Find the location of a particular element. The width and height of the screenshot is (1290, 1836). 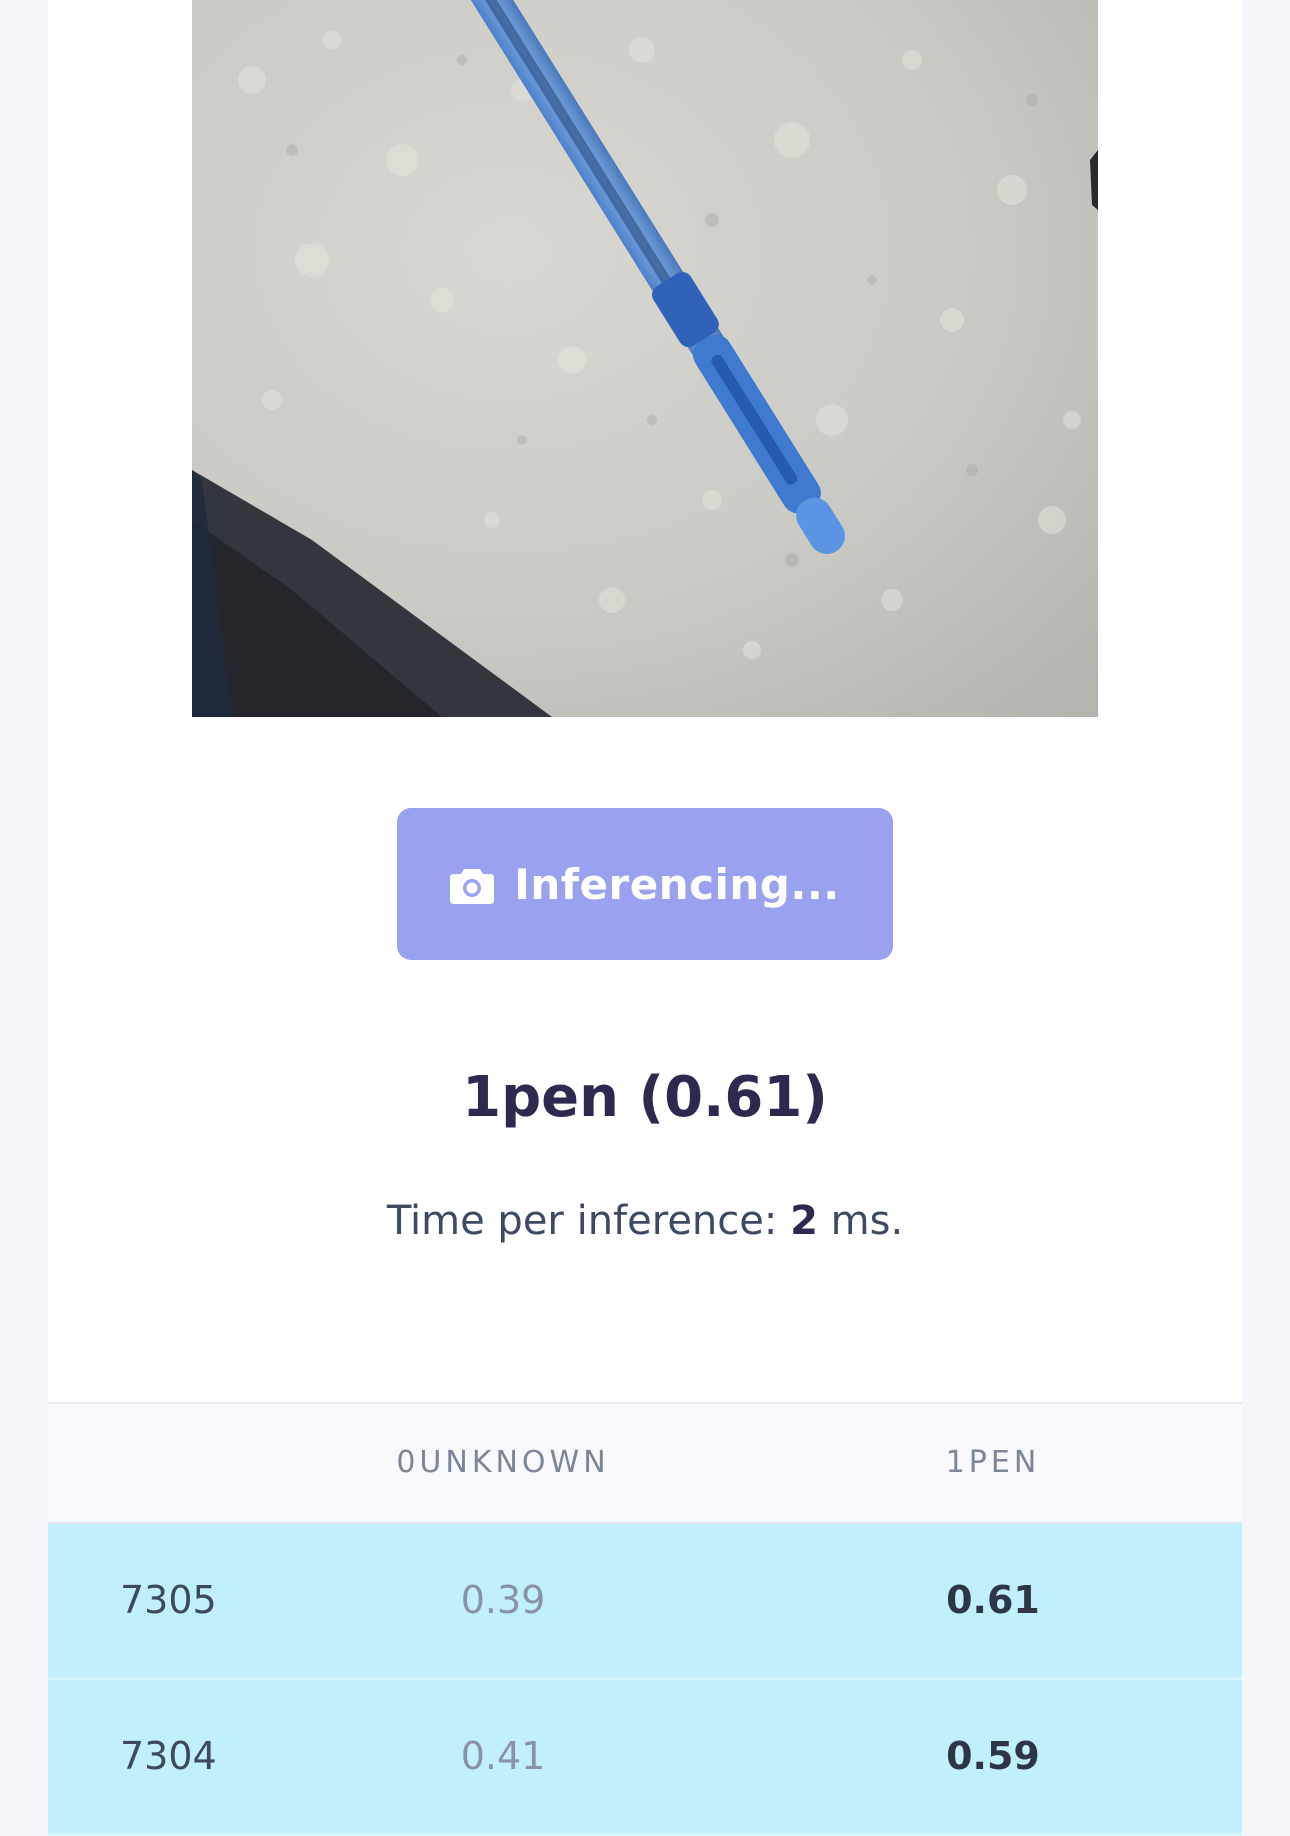

inference-time: Time per inference: 2 ms. is located at coordinates (645, 1221).